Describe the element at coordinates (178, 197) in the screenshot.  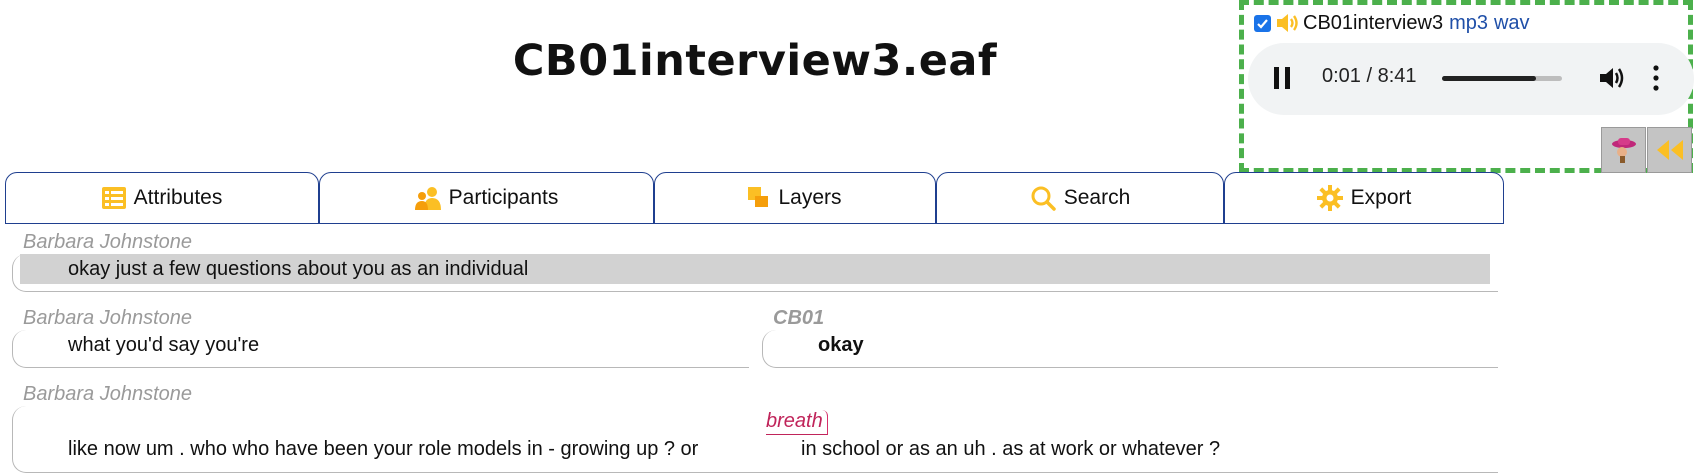
I see `tab-label: Attributes` at that location.